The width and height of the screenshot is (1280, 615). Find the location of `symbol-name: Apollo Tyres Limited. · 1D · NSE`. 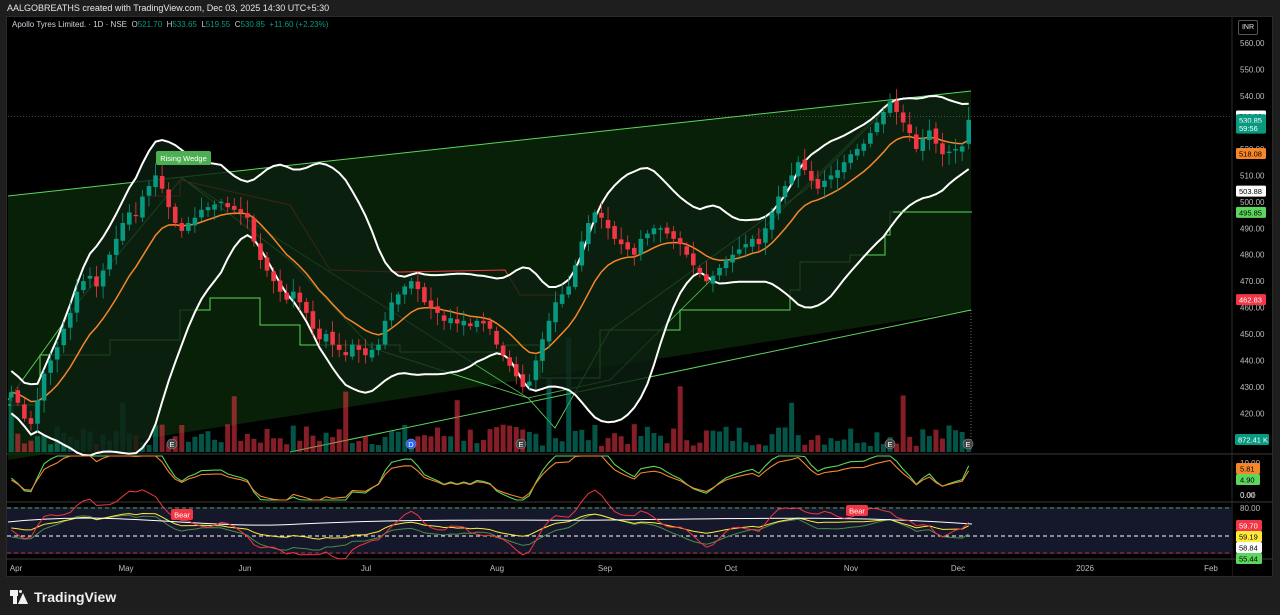

symbol-name: Apollo Tyres Limited. · 1D · NSE is located at coordinates (69, 24).